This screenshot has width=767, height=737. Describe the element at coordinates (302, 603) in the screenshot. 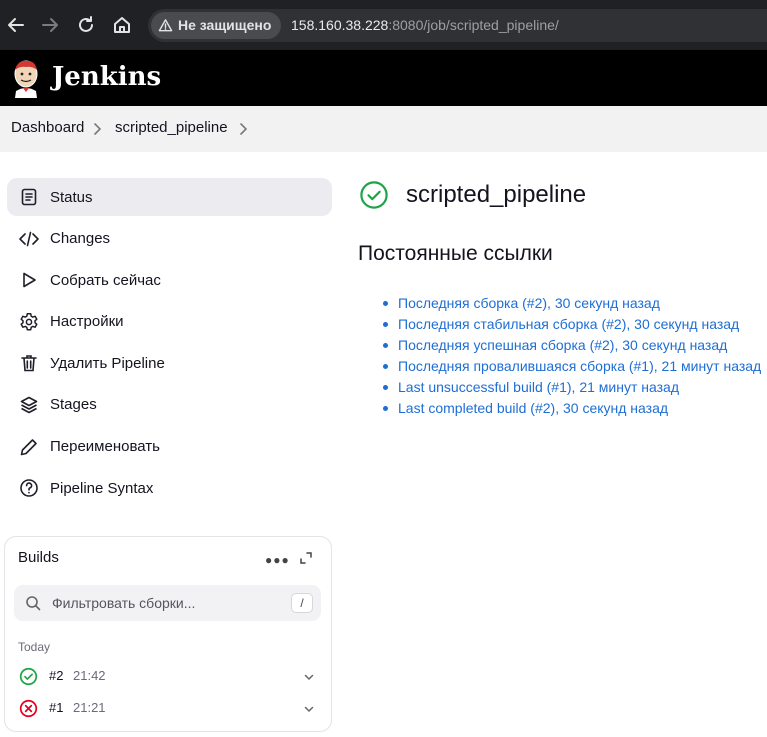

I see `keyboard-shortcut-badge: /` at that location.